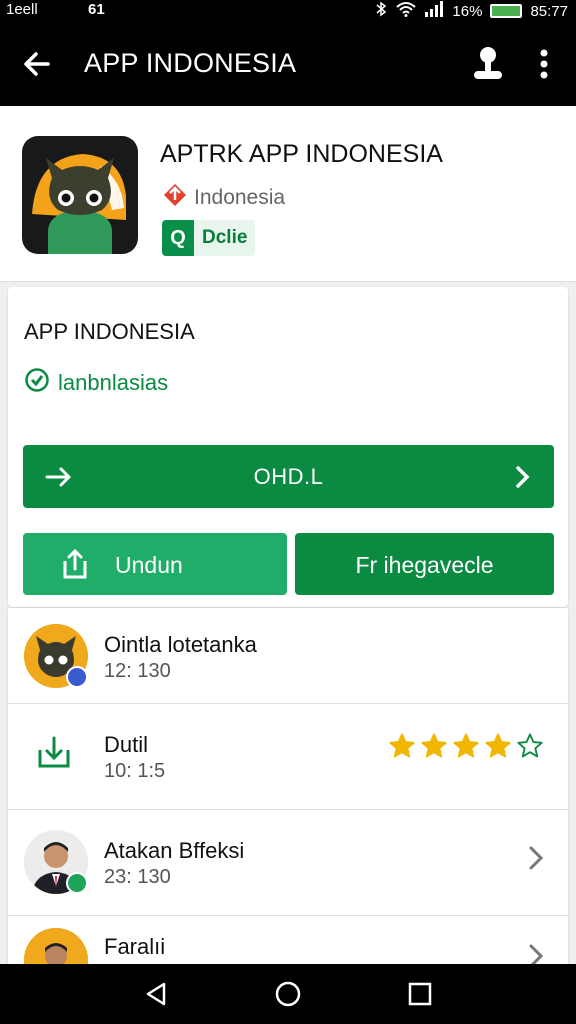 The width and height of the screenshot is (576, 1024). What do you see at coordinates (113, 382) in the screenshot?
I see `verified-text: lanbnlasias` at bounding box center [113, 382].